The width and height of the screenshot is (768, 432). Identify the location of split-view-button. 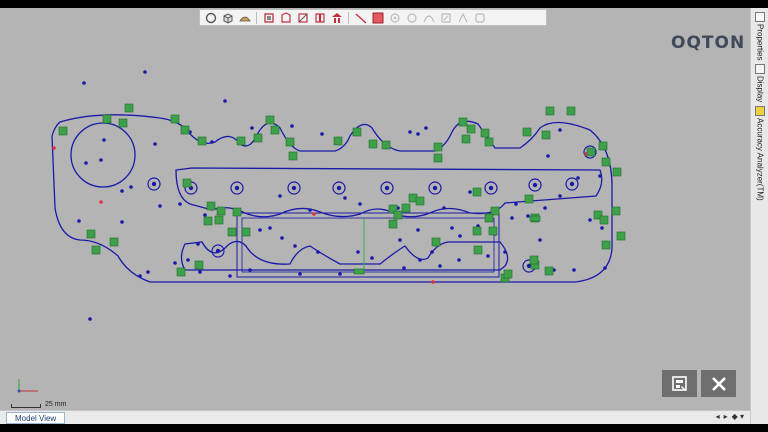
(319, 18).